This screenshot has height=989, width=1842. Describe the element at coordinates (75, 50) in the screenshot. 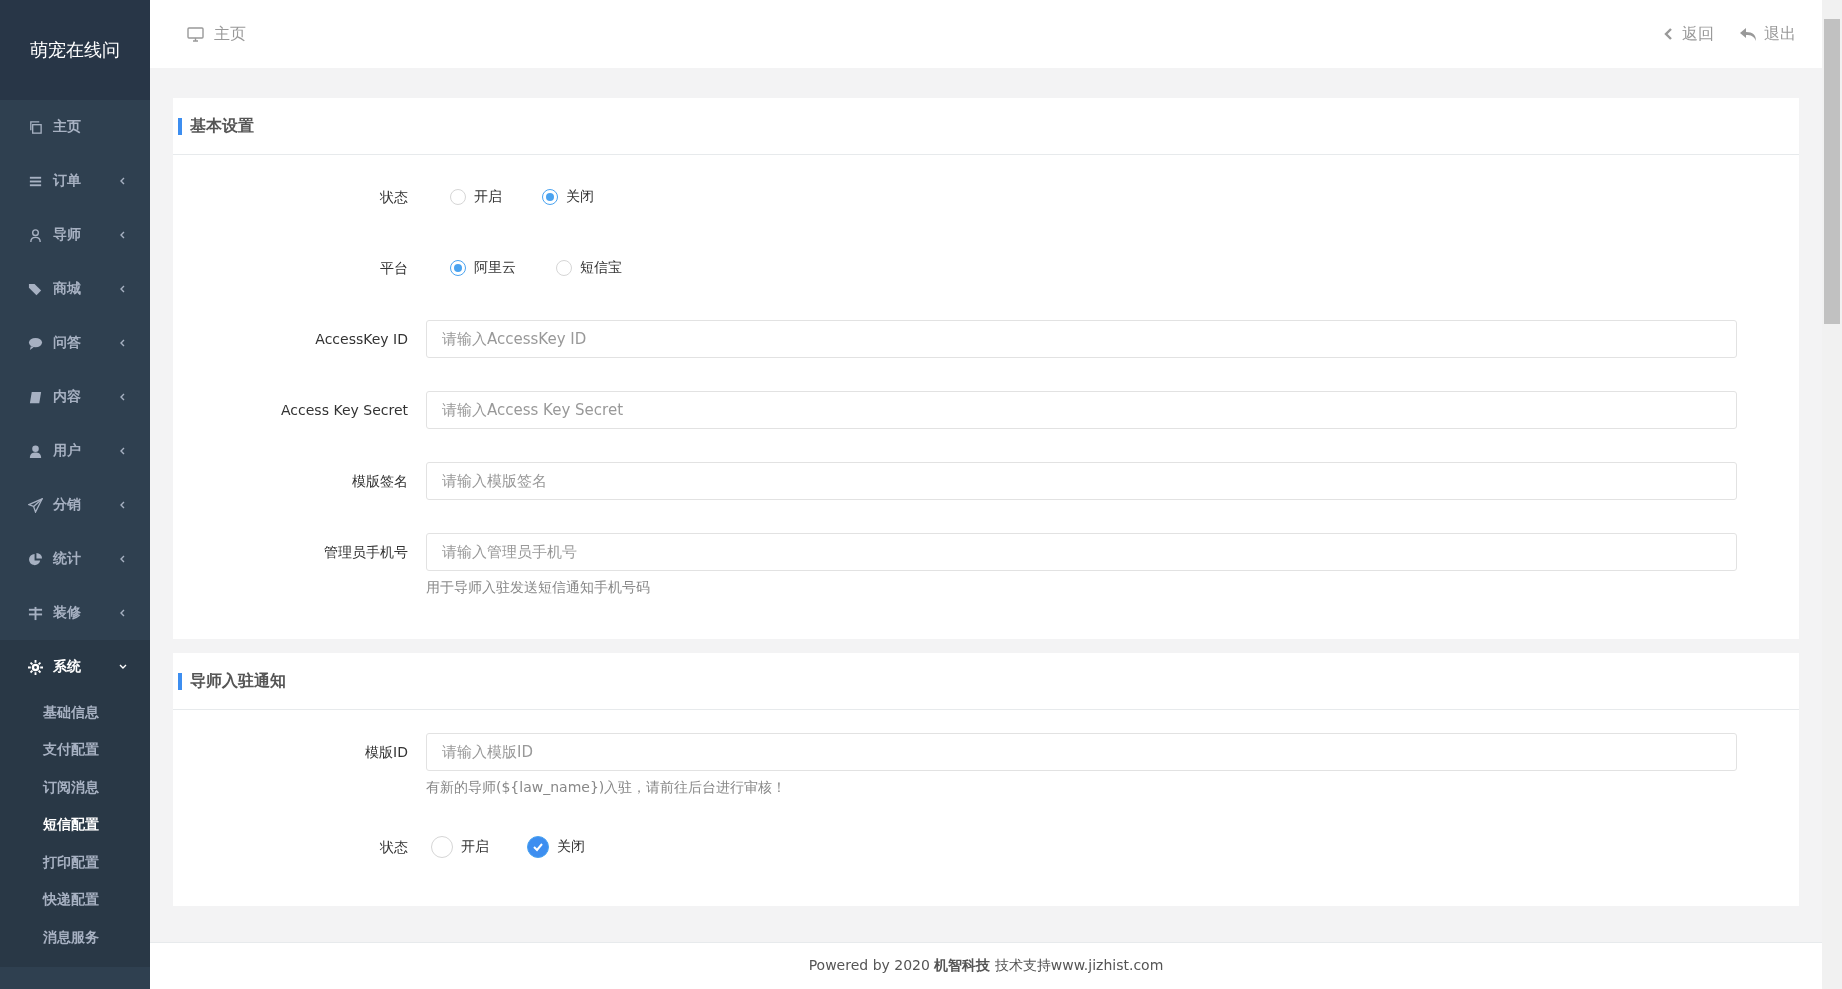

I see `app-logo: 萌宠在线问` at that location.